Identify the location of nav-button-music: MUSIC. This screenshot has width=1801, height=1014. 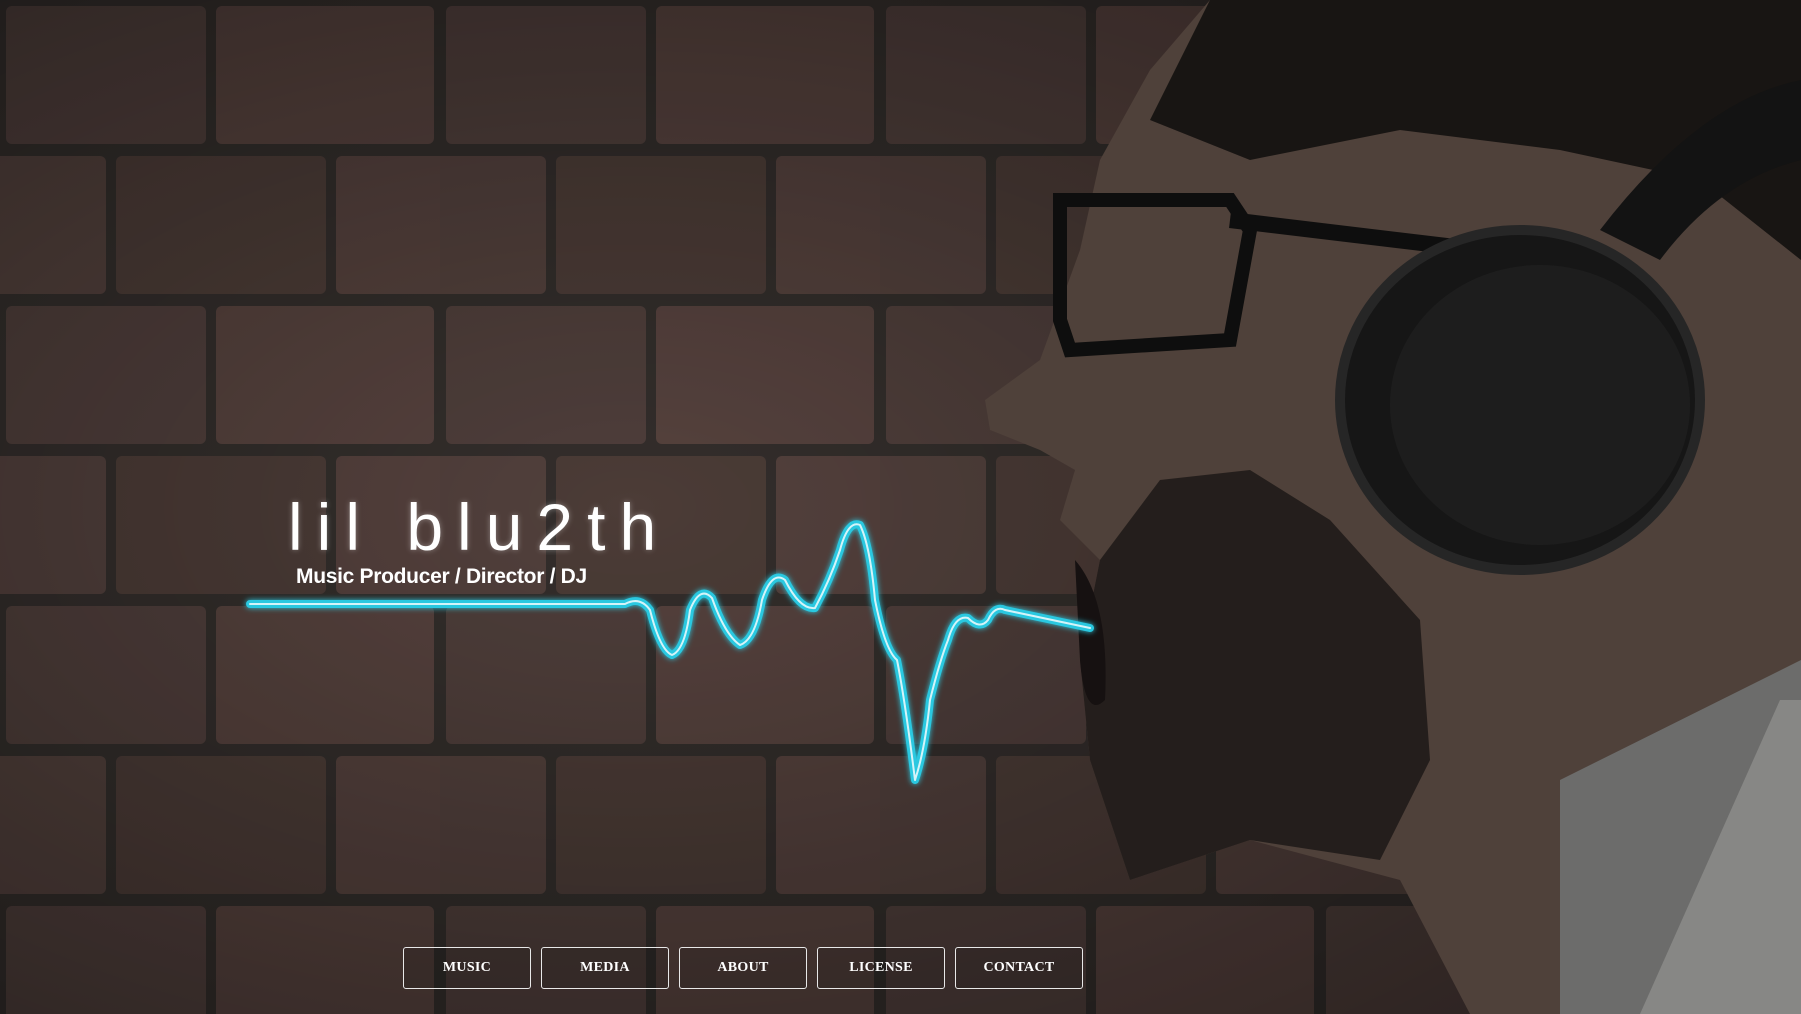
(467, 968).